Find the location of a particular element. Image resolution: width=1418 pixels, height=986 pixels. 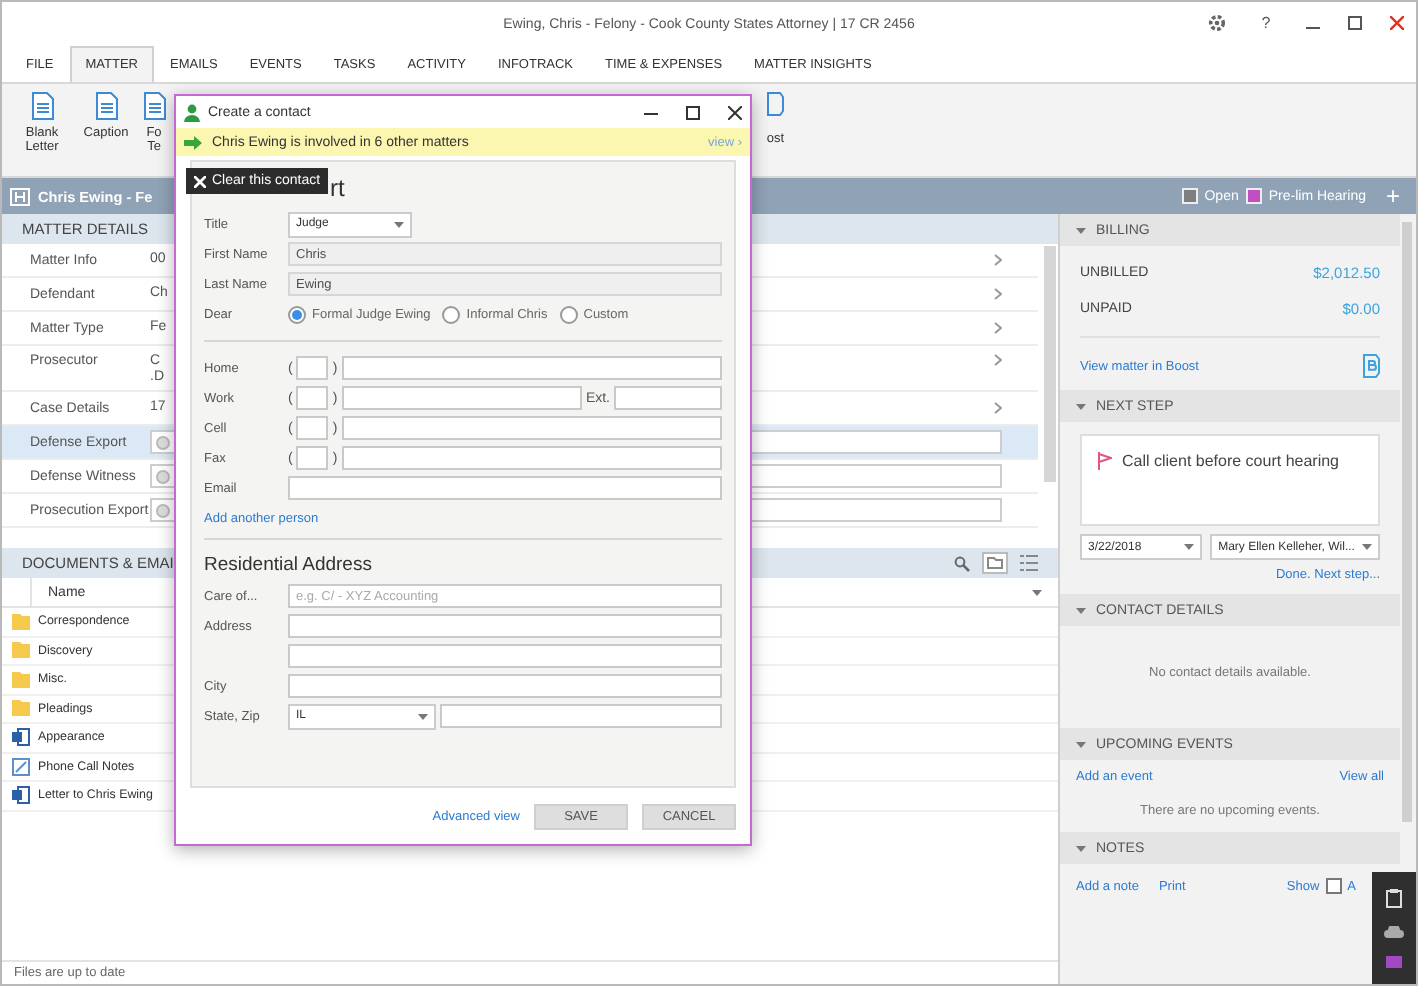

list-view-icon is located at coordinates (1029, 563).